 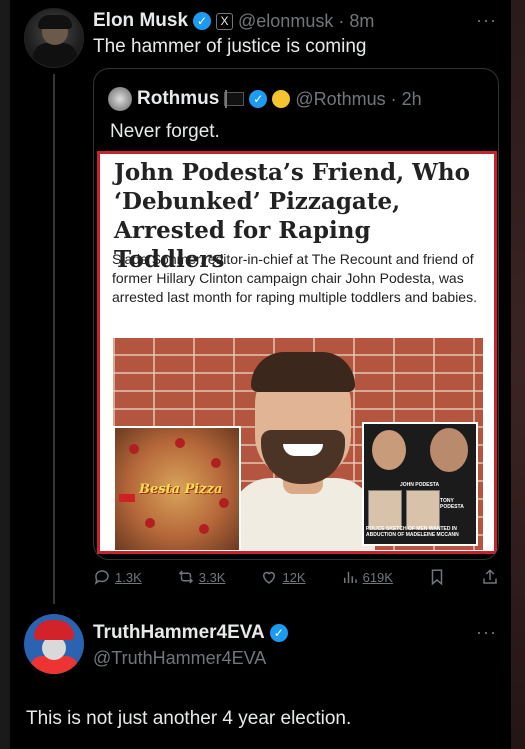 I want to click on reply-author-name: TruthHammer4EVA, so click(x=179, y=633).